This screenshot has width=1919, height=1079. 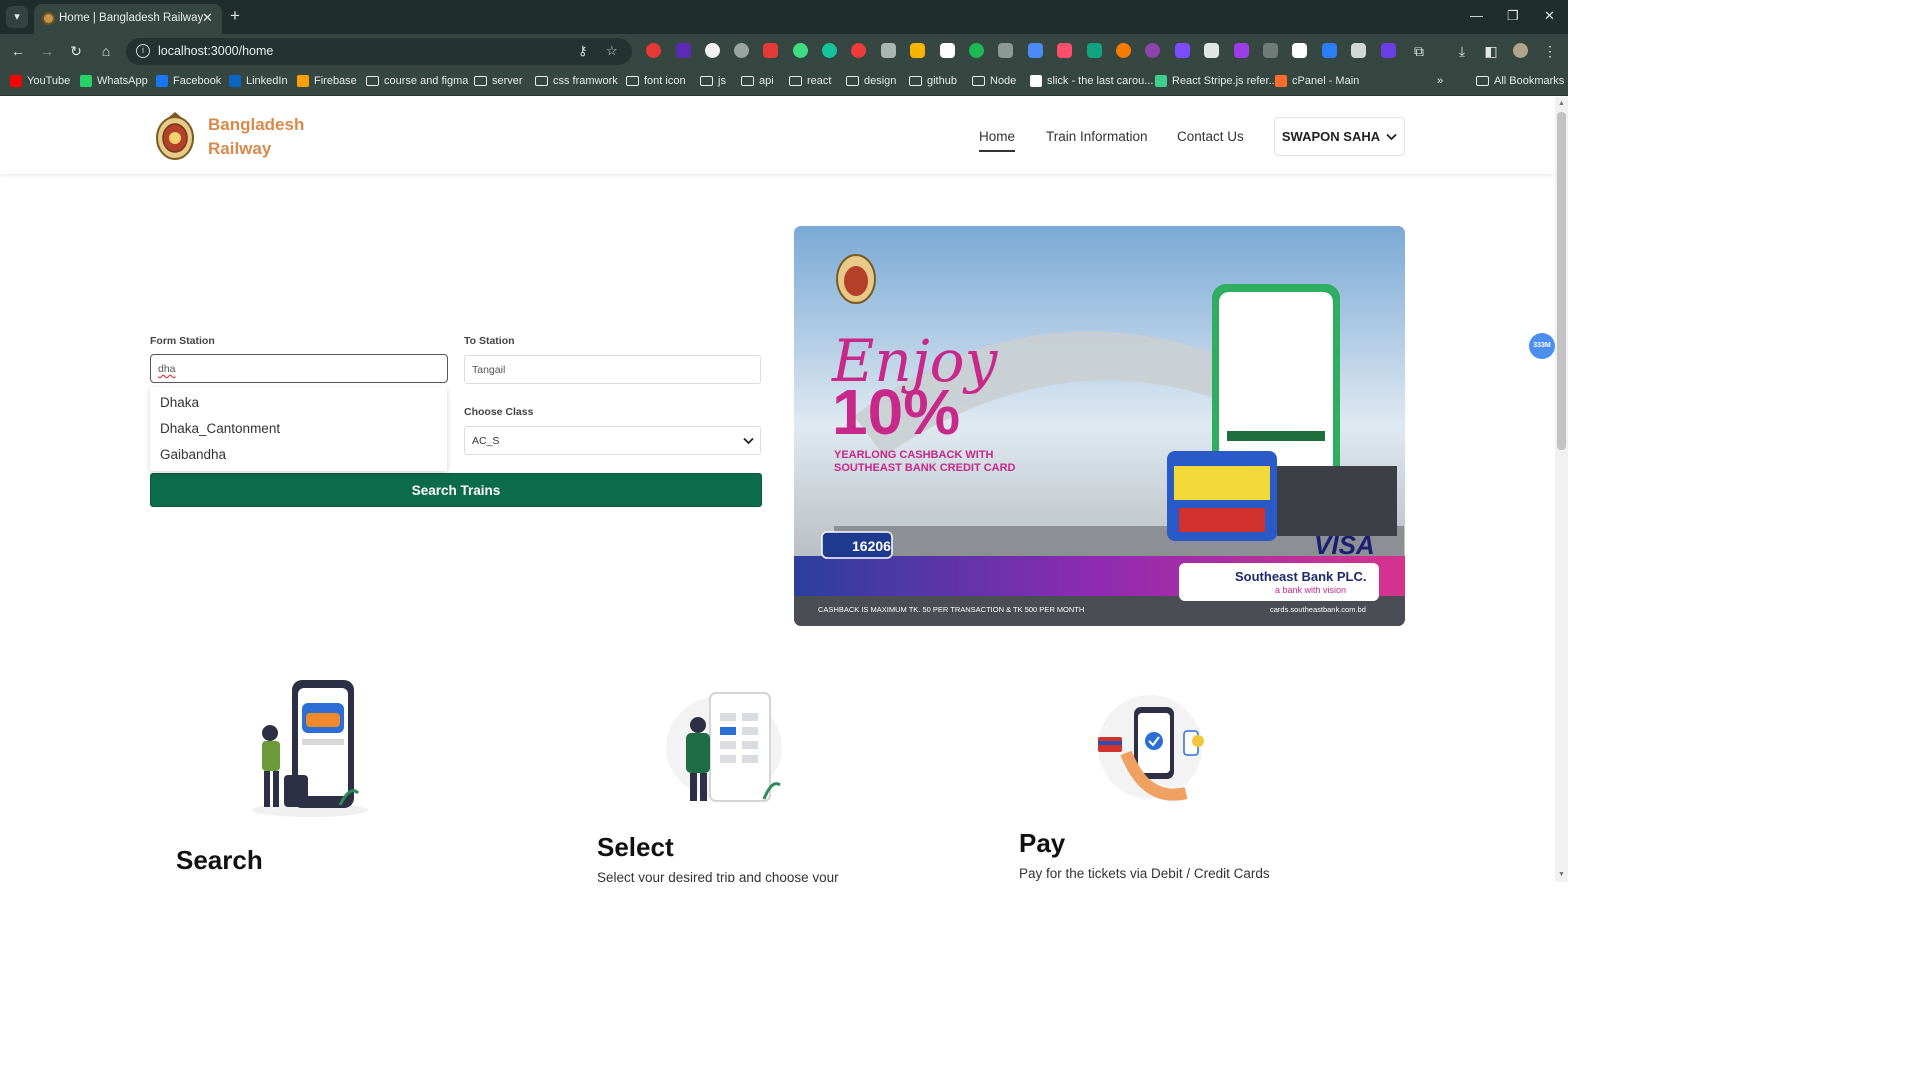 What do you see at coordinates (1542, 346) in the screenshot?
I see `floating-badge: 333M` at bounding box center [1542, 346].